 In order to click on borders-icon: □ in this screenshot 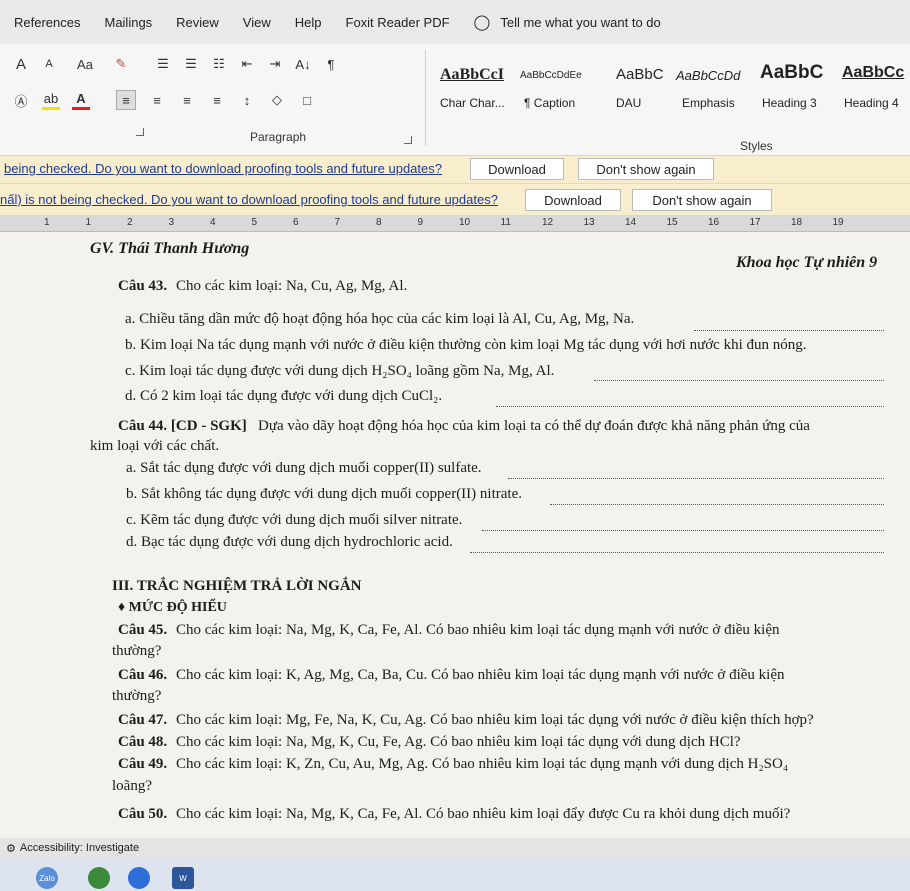, I will do `click(307, 100)`.